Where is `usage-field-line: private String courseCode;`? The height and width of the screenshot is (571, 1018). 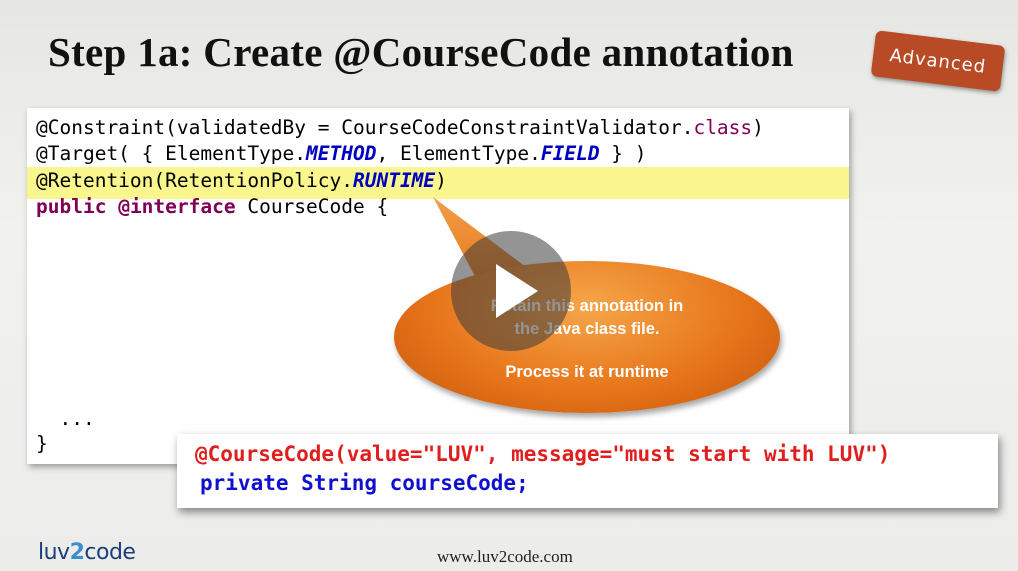
usage-field-line: private String courseCode; is located at coordinates (364, 483).